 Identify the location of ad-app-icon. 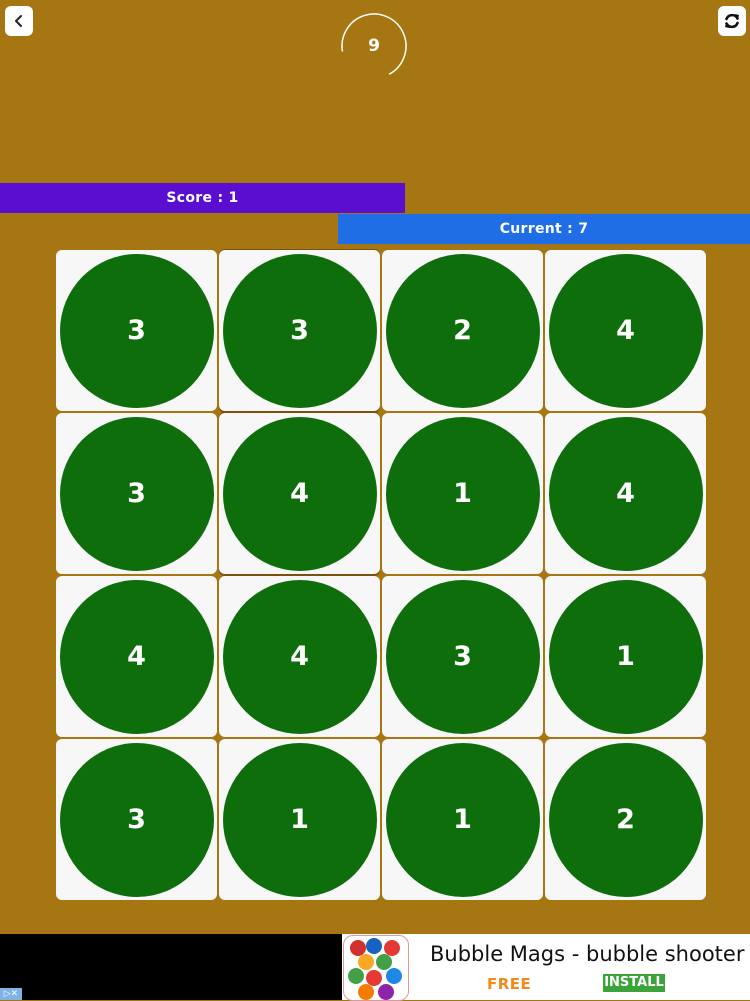
(376, 968).